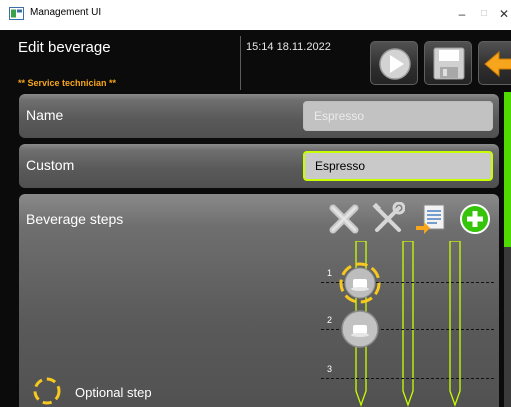  Describe the element at coordinates (113, 392) in the screenshot. I see `optional-step-legend: Optional step` at that location.